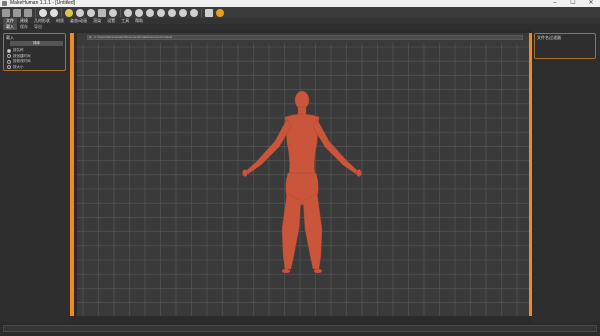  What do you see at coordinates (35, 176) in the screenshot?
I see `left-panel: 载入 排序 按名称 按创建时间 按修改时间 按大小` at bounding box center [35, 176].